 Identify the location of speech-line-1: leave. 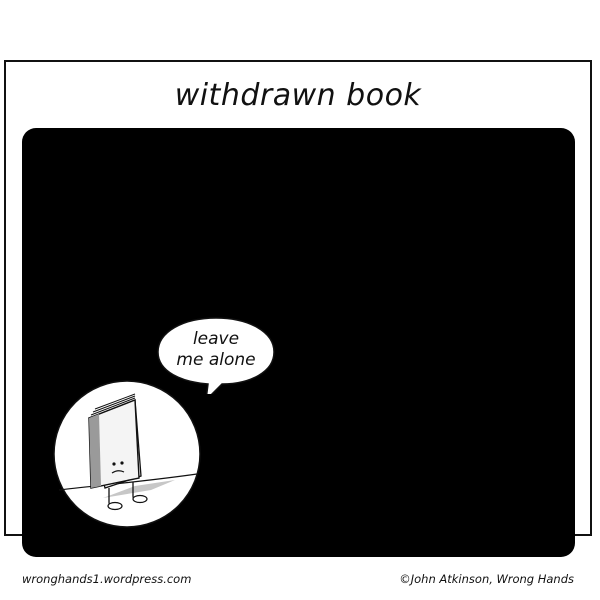
(216, 339).